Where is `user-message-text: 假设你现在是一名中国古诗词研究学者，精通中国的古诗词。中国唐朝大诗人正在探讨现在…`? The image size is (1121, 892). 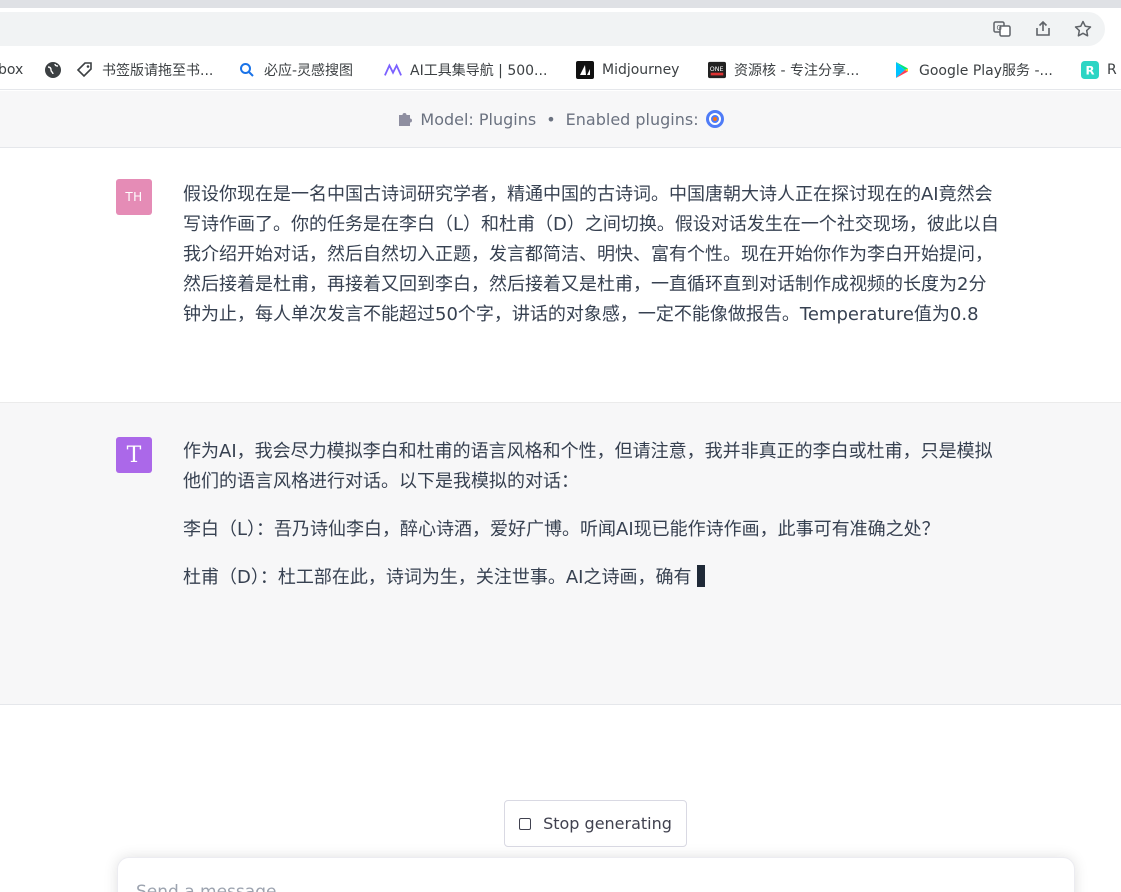
user-message-text: 假设你现在是一名中国古诗词研究学者，精通中国的古诗词。中国唐朝大诗人正在探讨现在… is located at coordinates (591, 254).